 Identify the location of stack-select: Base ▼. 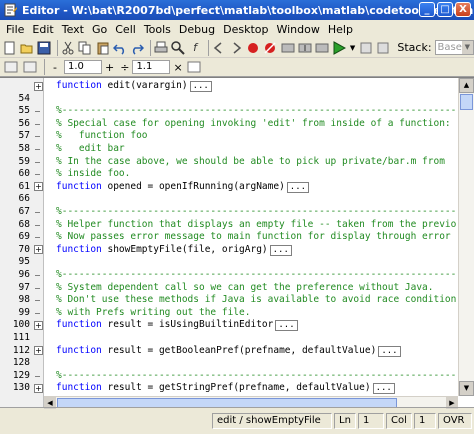
(454, 47).